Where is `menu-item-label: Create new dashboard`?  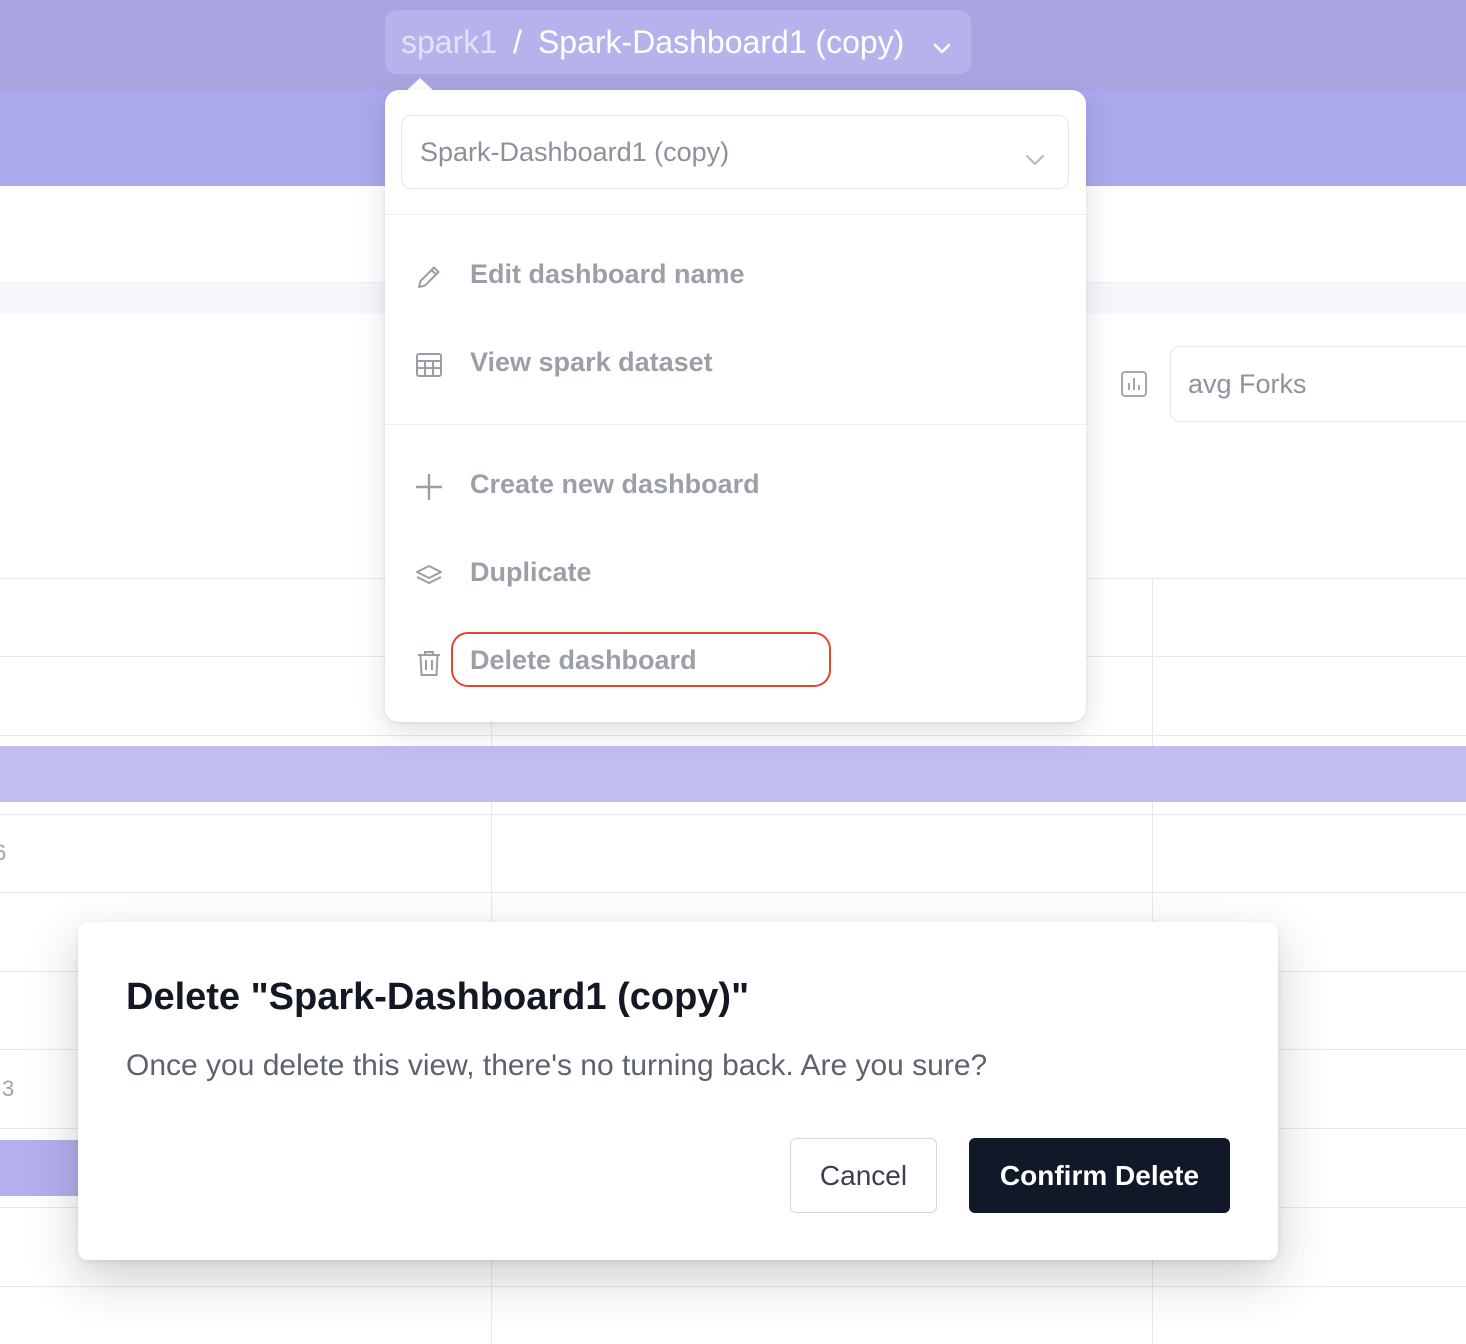 menu-item-label: Create new dashboard is located at coordinates (615, 484).